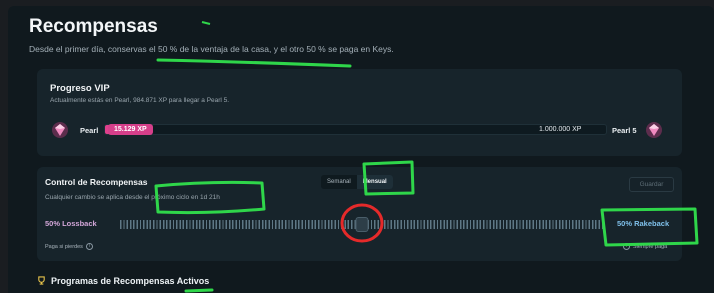  Describe the element at coordinates (71, 223) in the screenshot. I see `lossback-label: 50% Lossback` at that location.